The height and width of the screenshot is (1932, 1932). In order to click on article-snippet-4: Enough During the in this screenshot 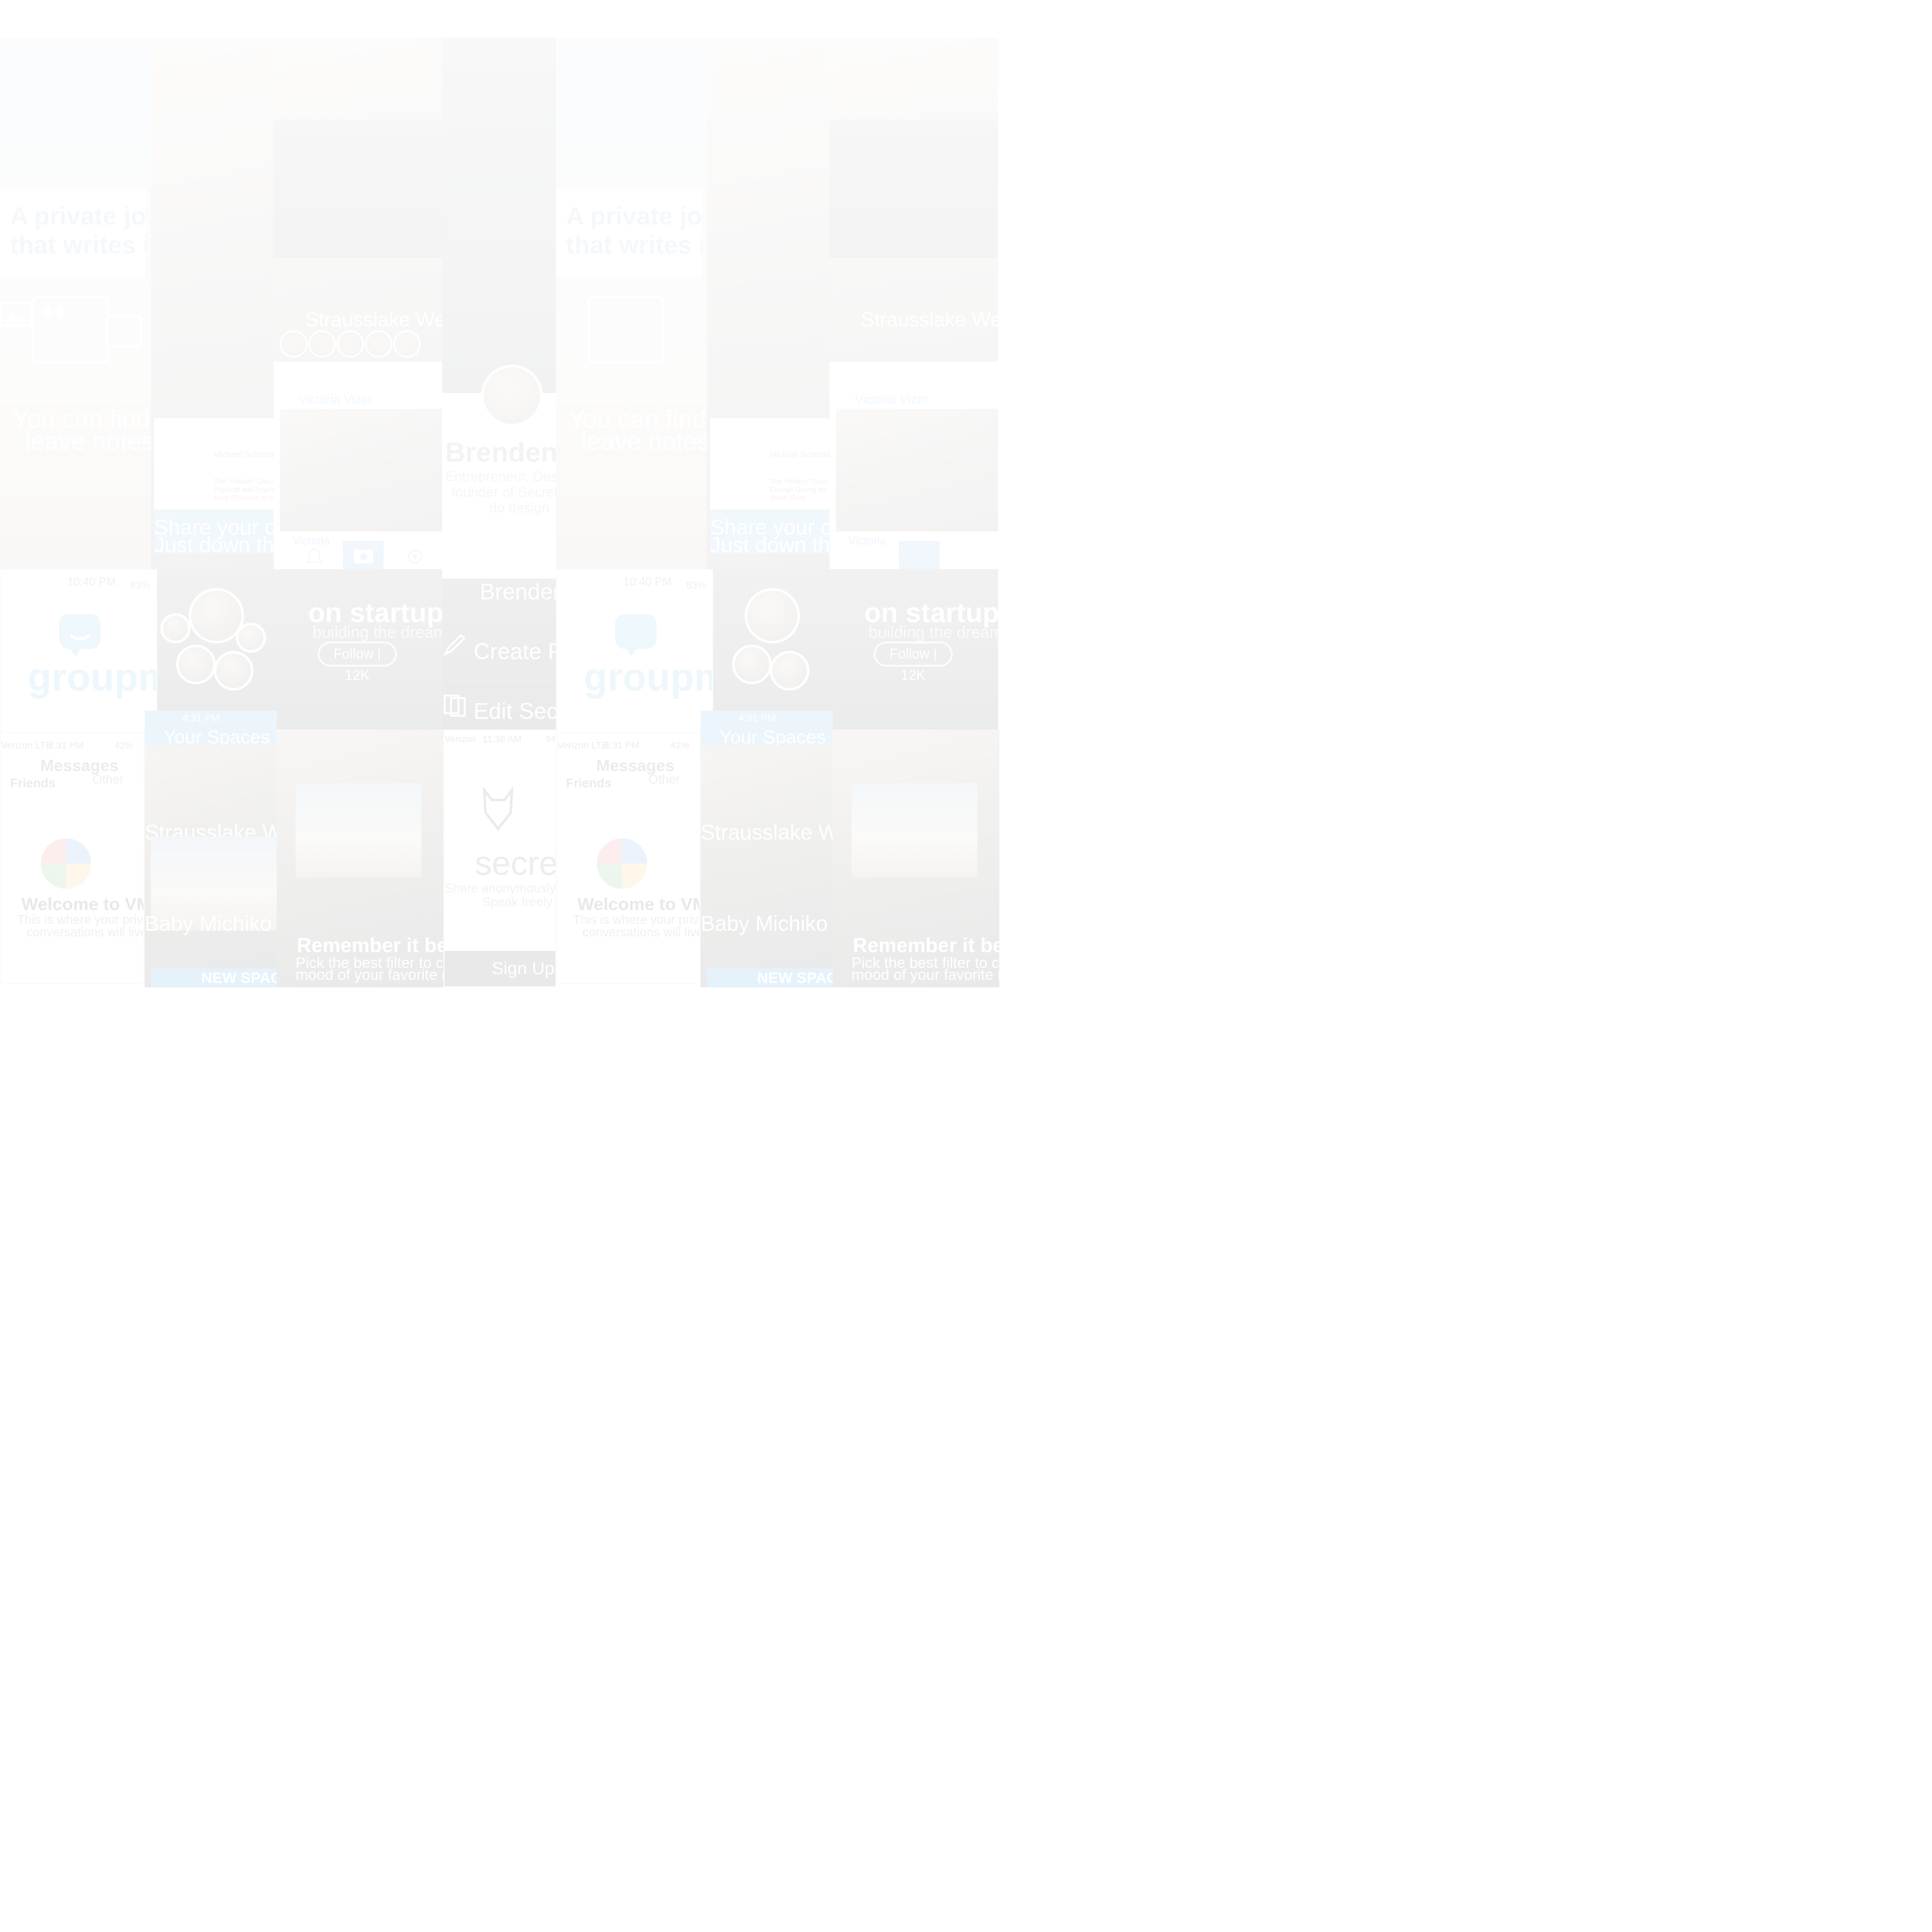, I will do `click(799, 490)`.